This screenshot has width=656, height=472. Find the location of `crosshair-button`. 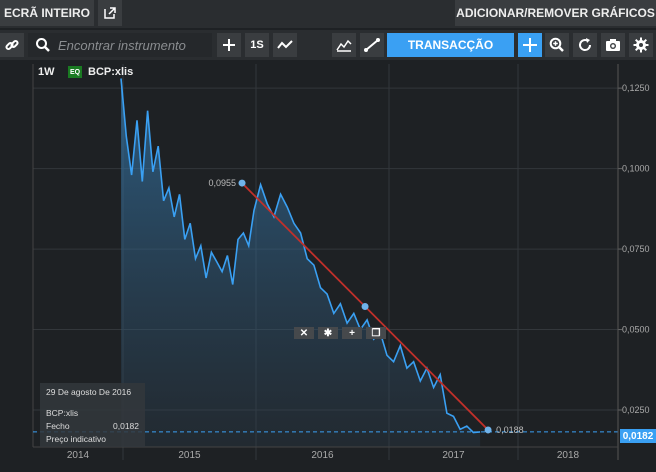

crosshair-button is located at coordinates (530, 45).